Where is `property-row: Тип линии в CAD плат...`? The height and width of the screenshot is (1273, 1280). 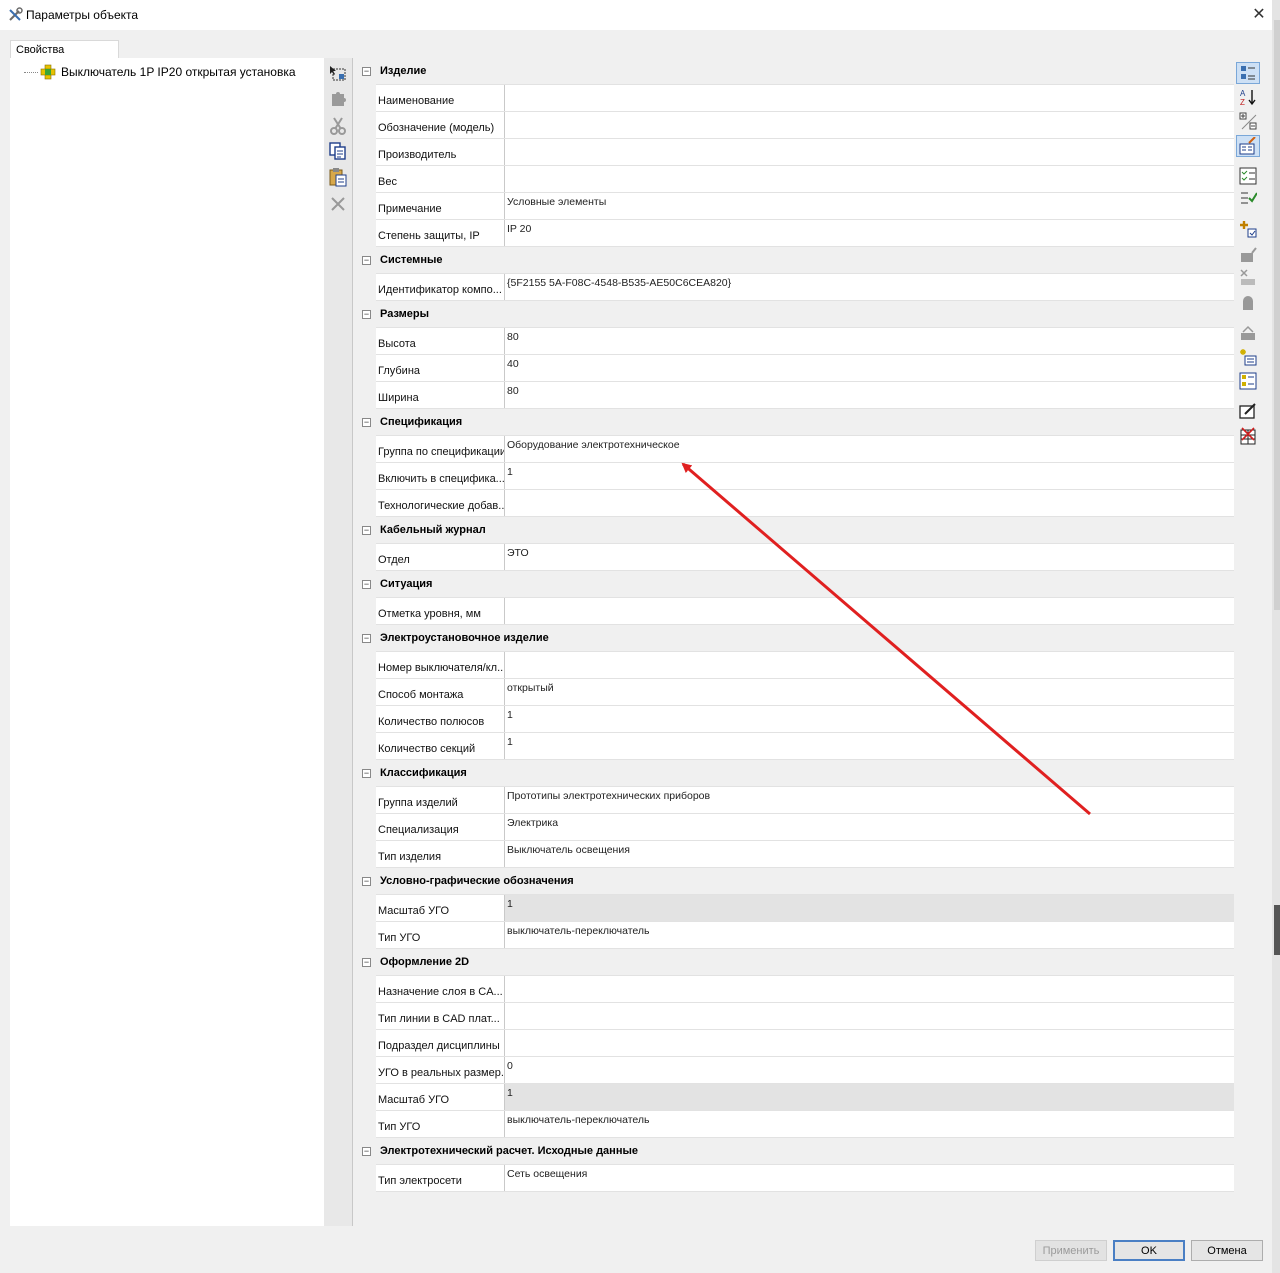
property-row: Тип линии в CAD плат... is located at coordinates (805, 1016).